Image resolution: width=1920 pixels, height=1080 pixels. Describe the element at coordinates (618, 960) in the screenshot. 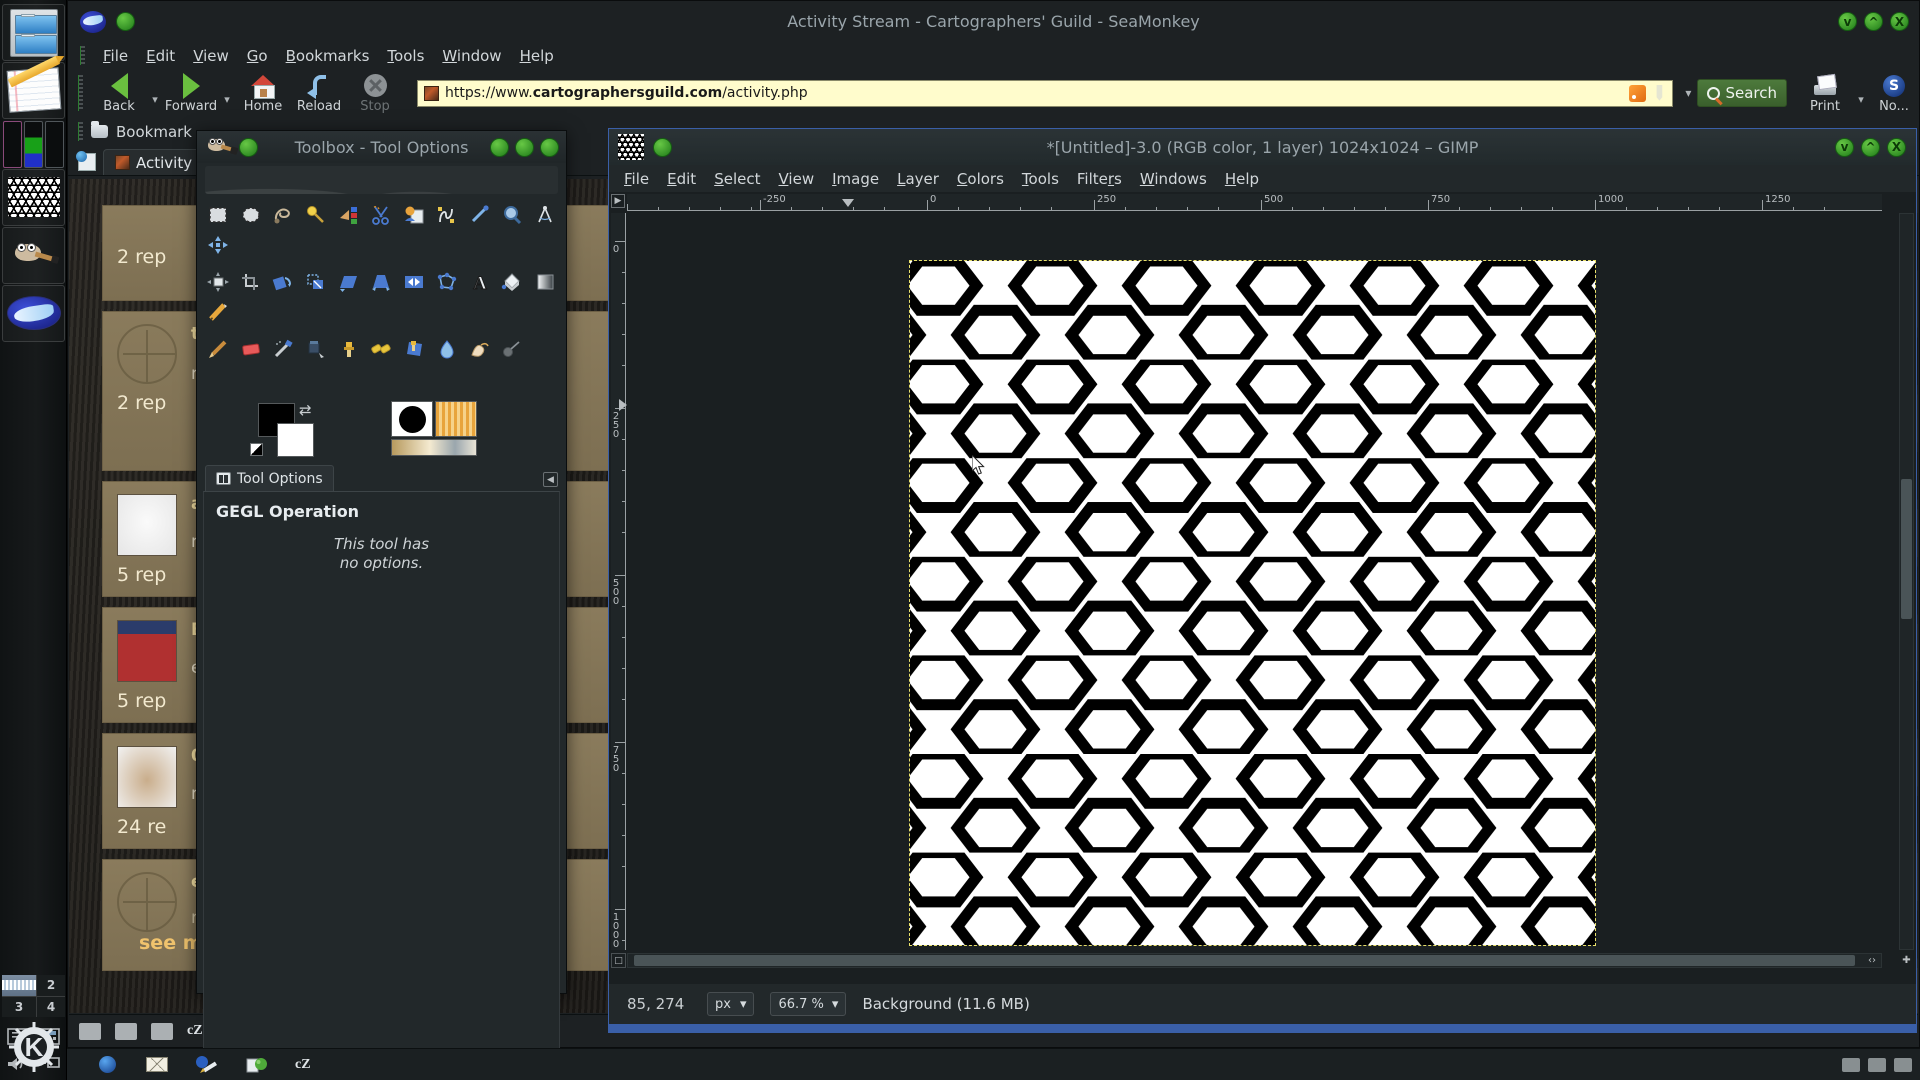

I see `quick-mask-toggle: □` at that location.